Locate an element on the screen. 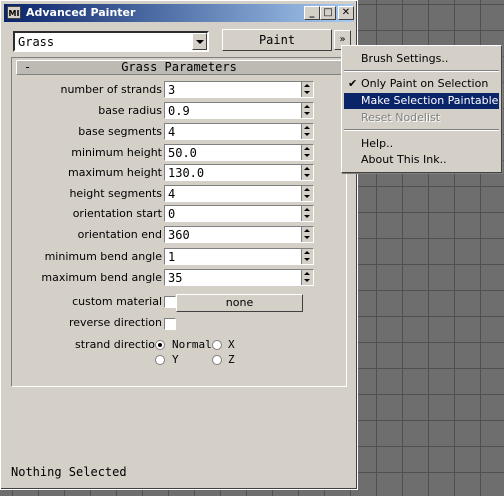  param-spinner: 35 is located at coordinates (239, 277).